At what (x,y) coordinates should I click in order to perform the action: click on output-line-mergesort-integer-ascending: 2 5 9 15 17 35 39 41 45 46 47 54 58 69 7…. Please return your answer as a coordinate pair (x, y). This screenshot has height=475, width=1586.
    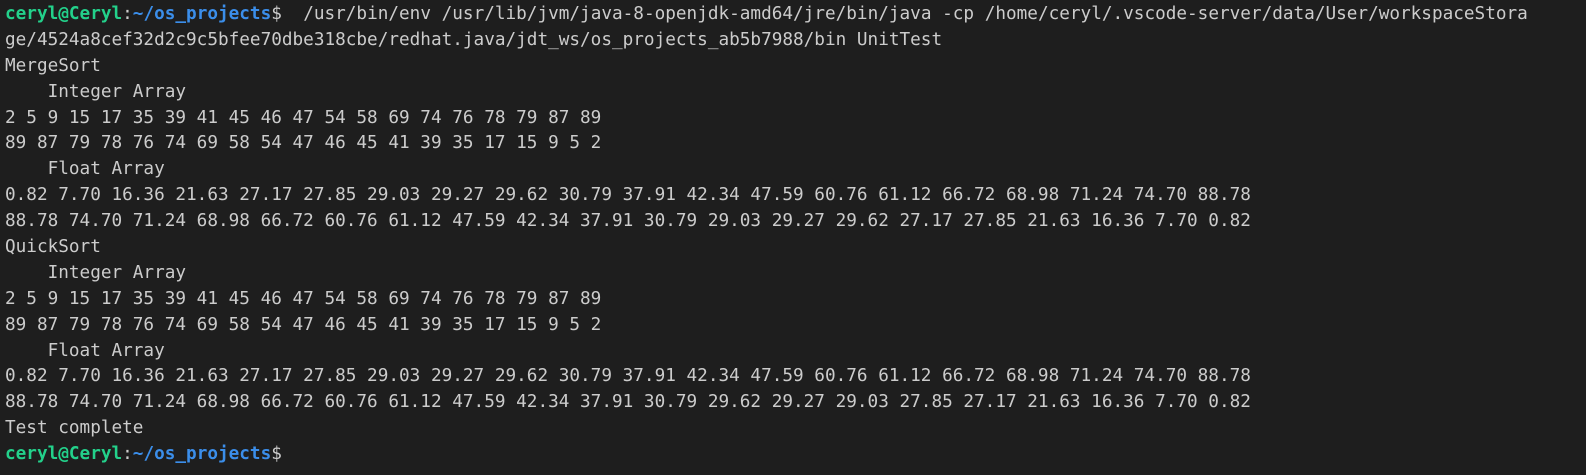
    Looking at the image, I should click on (303, 117).